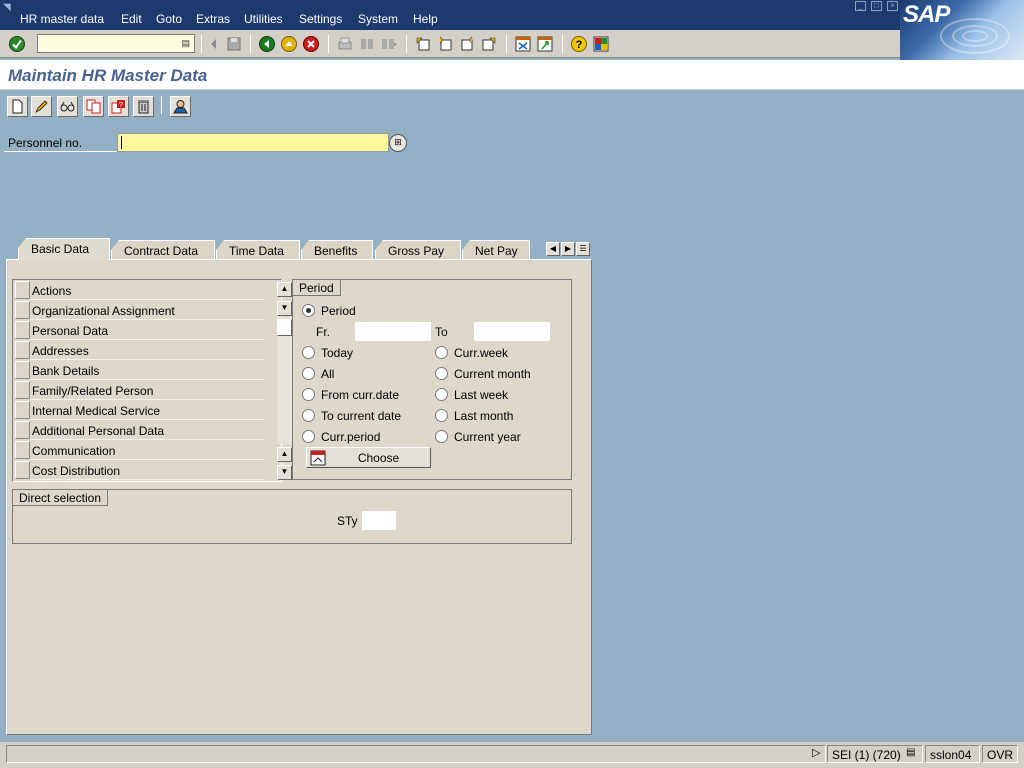  I want to click on radio-curr-period, so click(308, 436).